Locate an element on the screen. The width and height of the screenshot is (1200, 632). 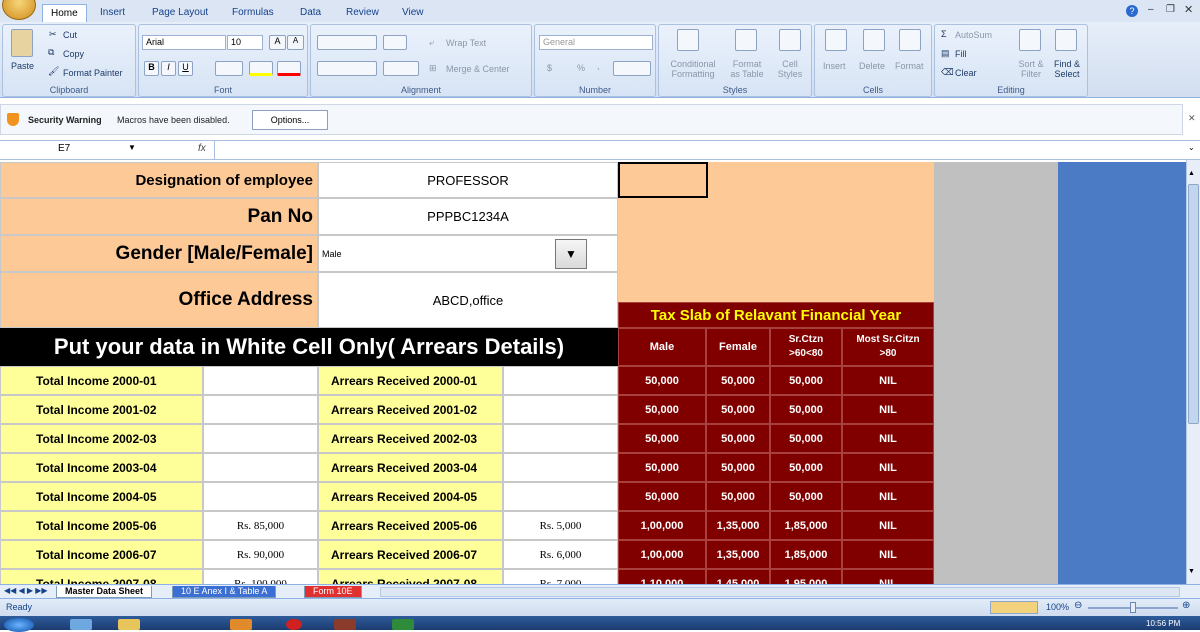
orientation-icon is located at coordinates (395, 42).